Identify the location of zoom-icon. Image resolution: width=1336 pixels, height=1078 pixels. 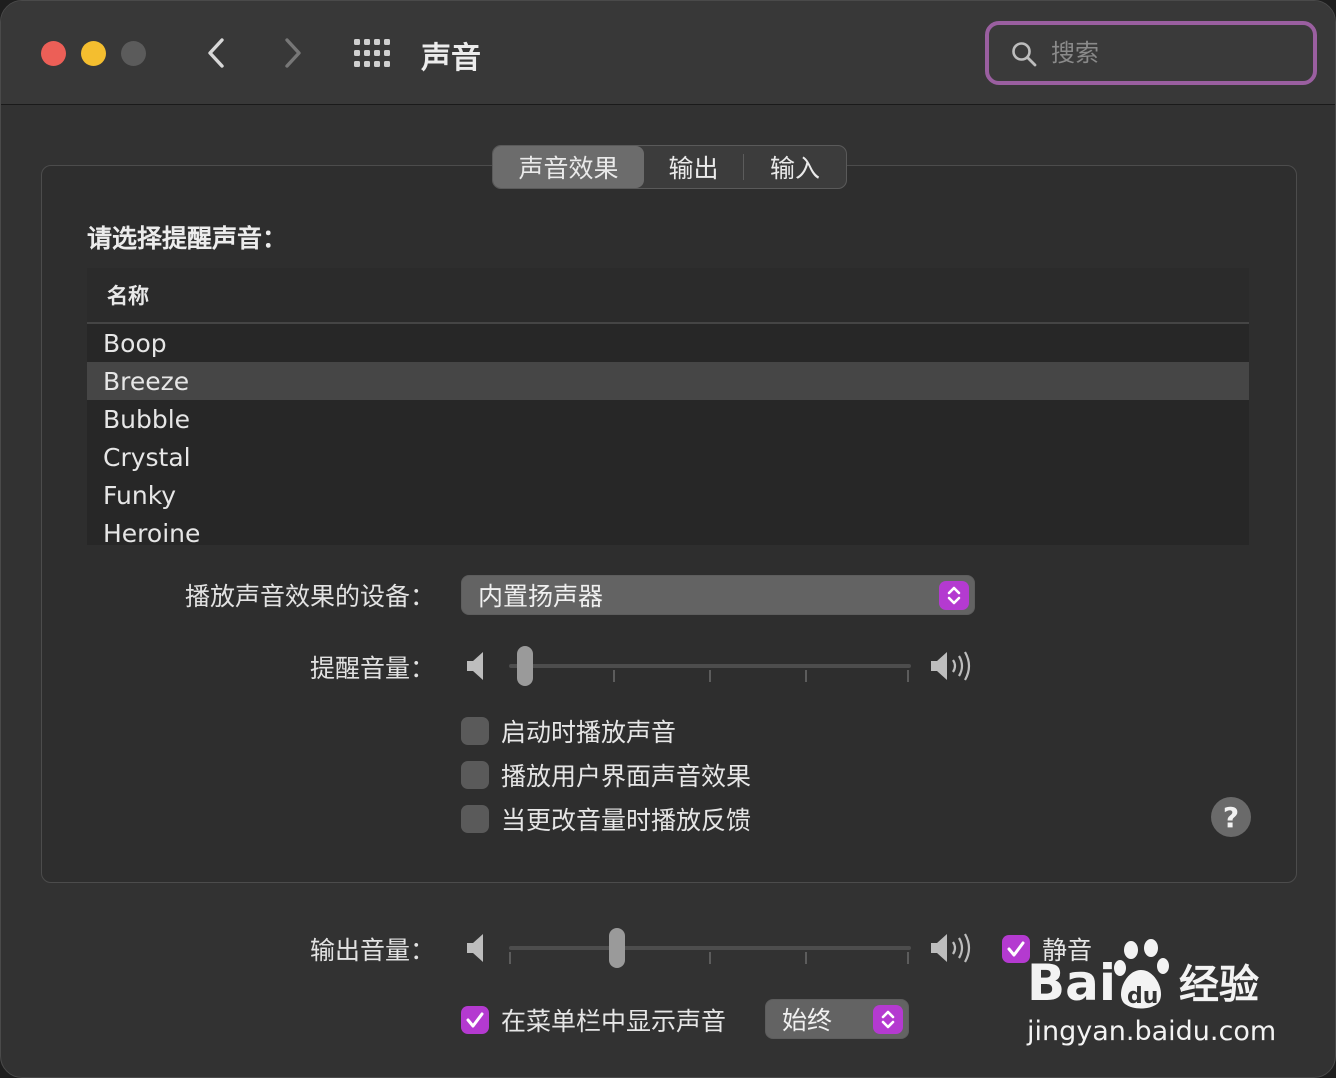
(133, 53).